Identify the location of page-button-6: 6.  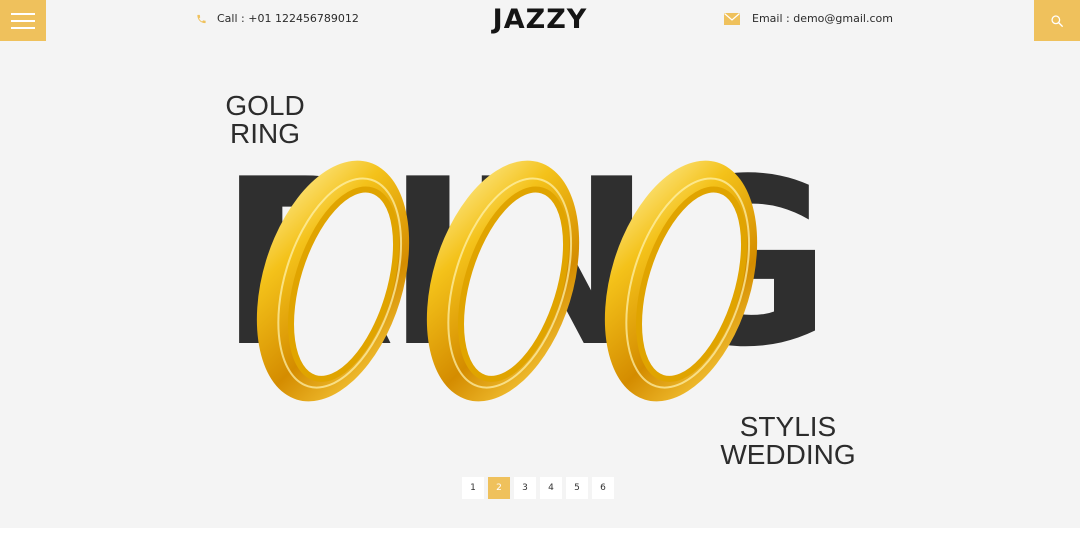
(603, 488).